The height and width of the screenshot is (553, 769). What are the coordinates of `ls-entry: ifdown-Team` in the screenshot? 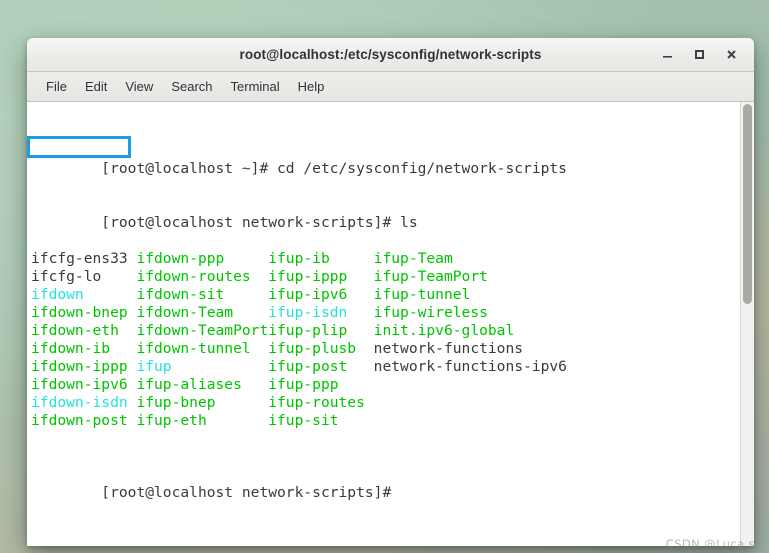 It's located at (202, 312).